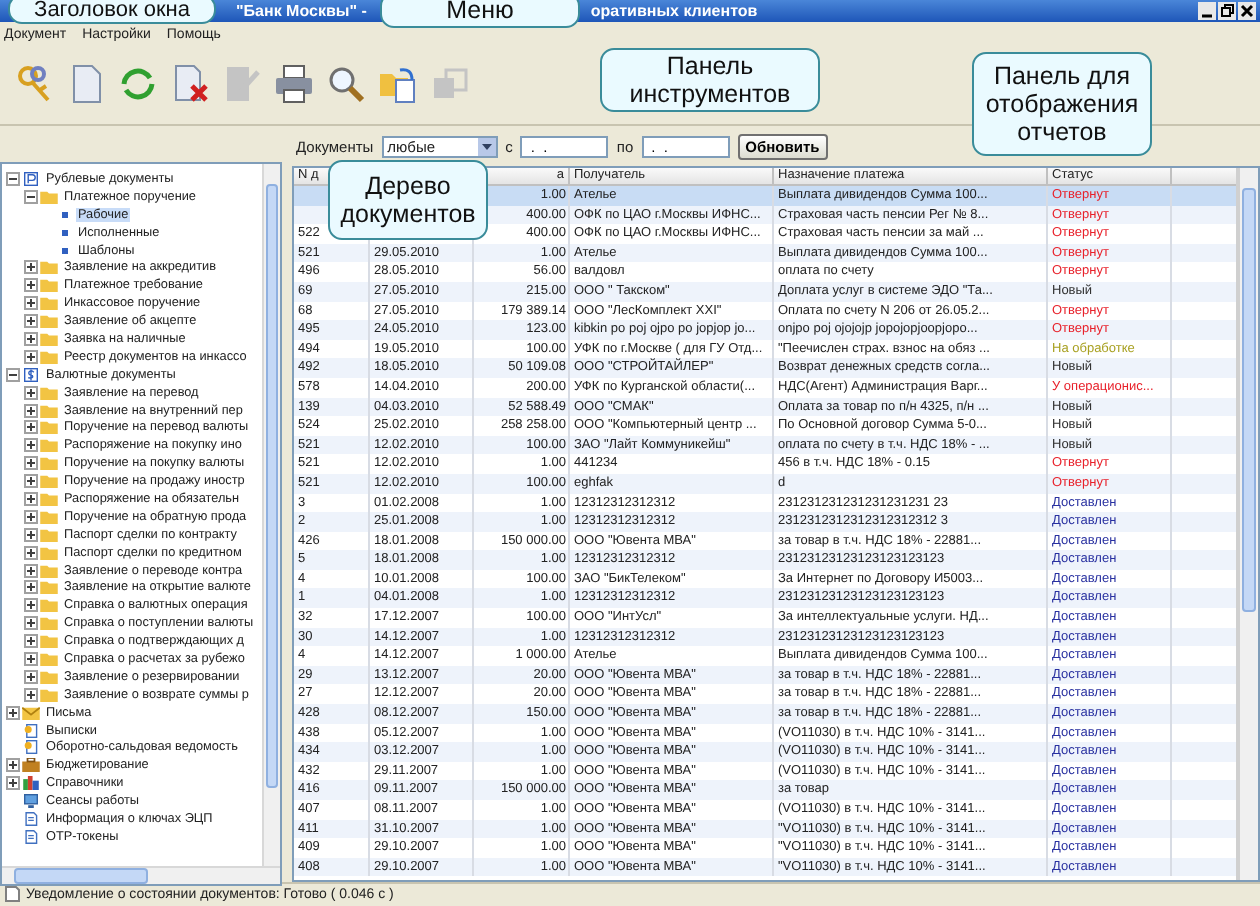 The width and height of the screenshot is (1260, 906). Describe the element at coordinates (31, 712) in the screenshot. I see `envelope-icon` at that location.